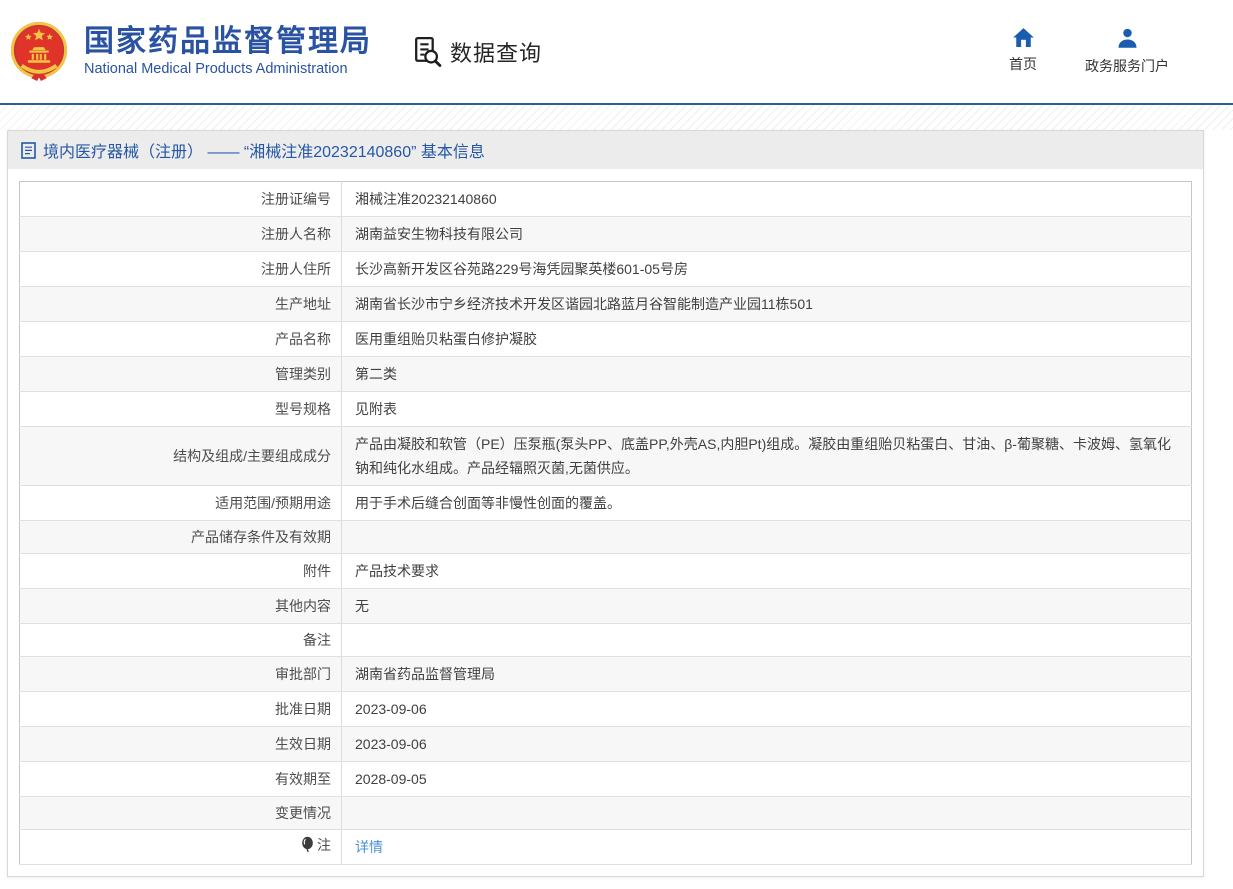  What do you see at coordinates (766, 571) in the screenshot?
I see `field-value: 产品技术要求` at bounding box center [766, 571].